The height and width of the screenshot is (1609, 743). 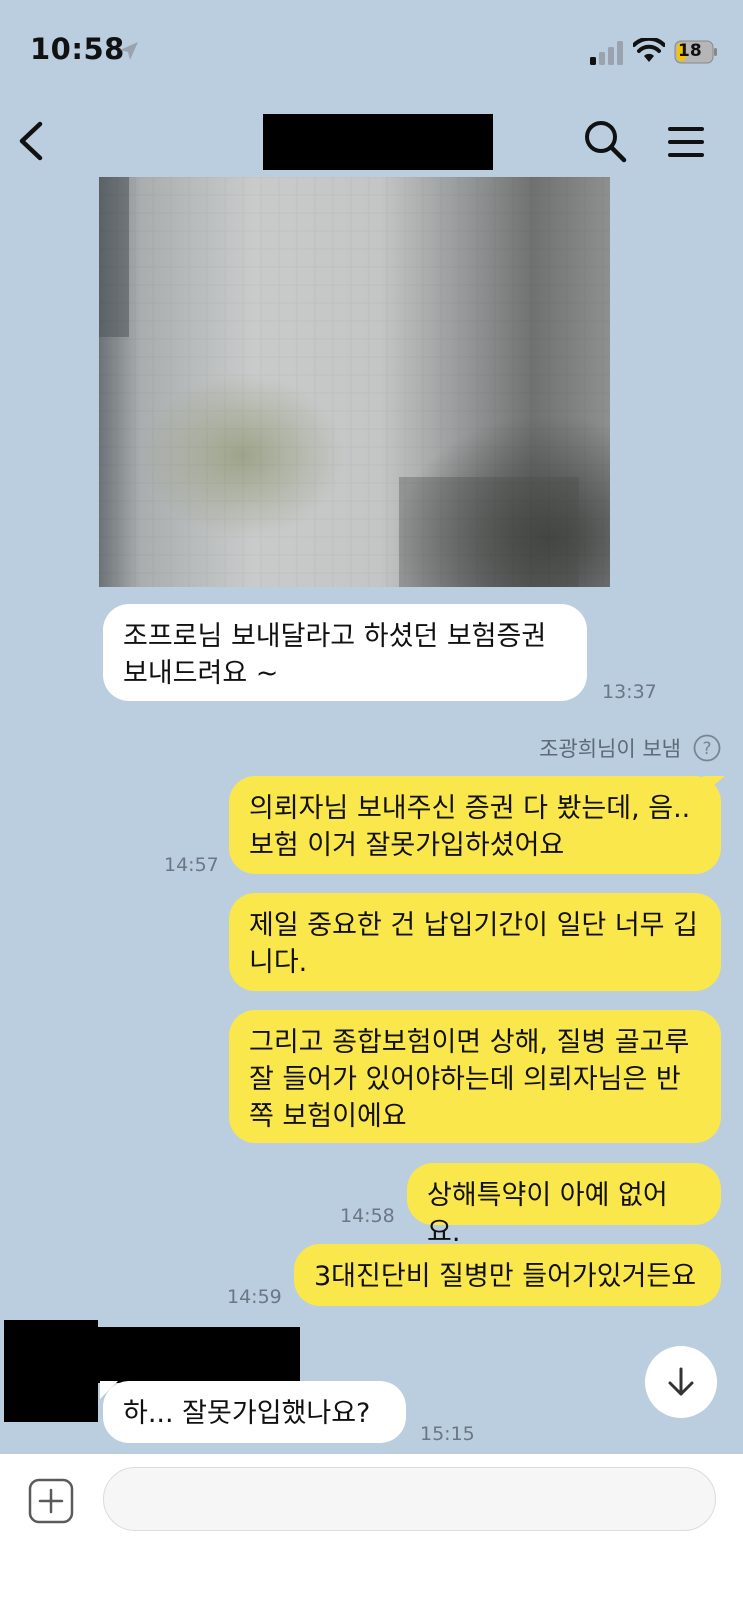 I want to click on message-time: 14:58, so click(x=367, y=1216).